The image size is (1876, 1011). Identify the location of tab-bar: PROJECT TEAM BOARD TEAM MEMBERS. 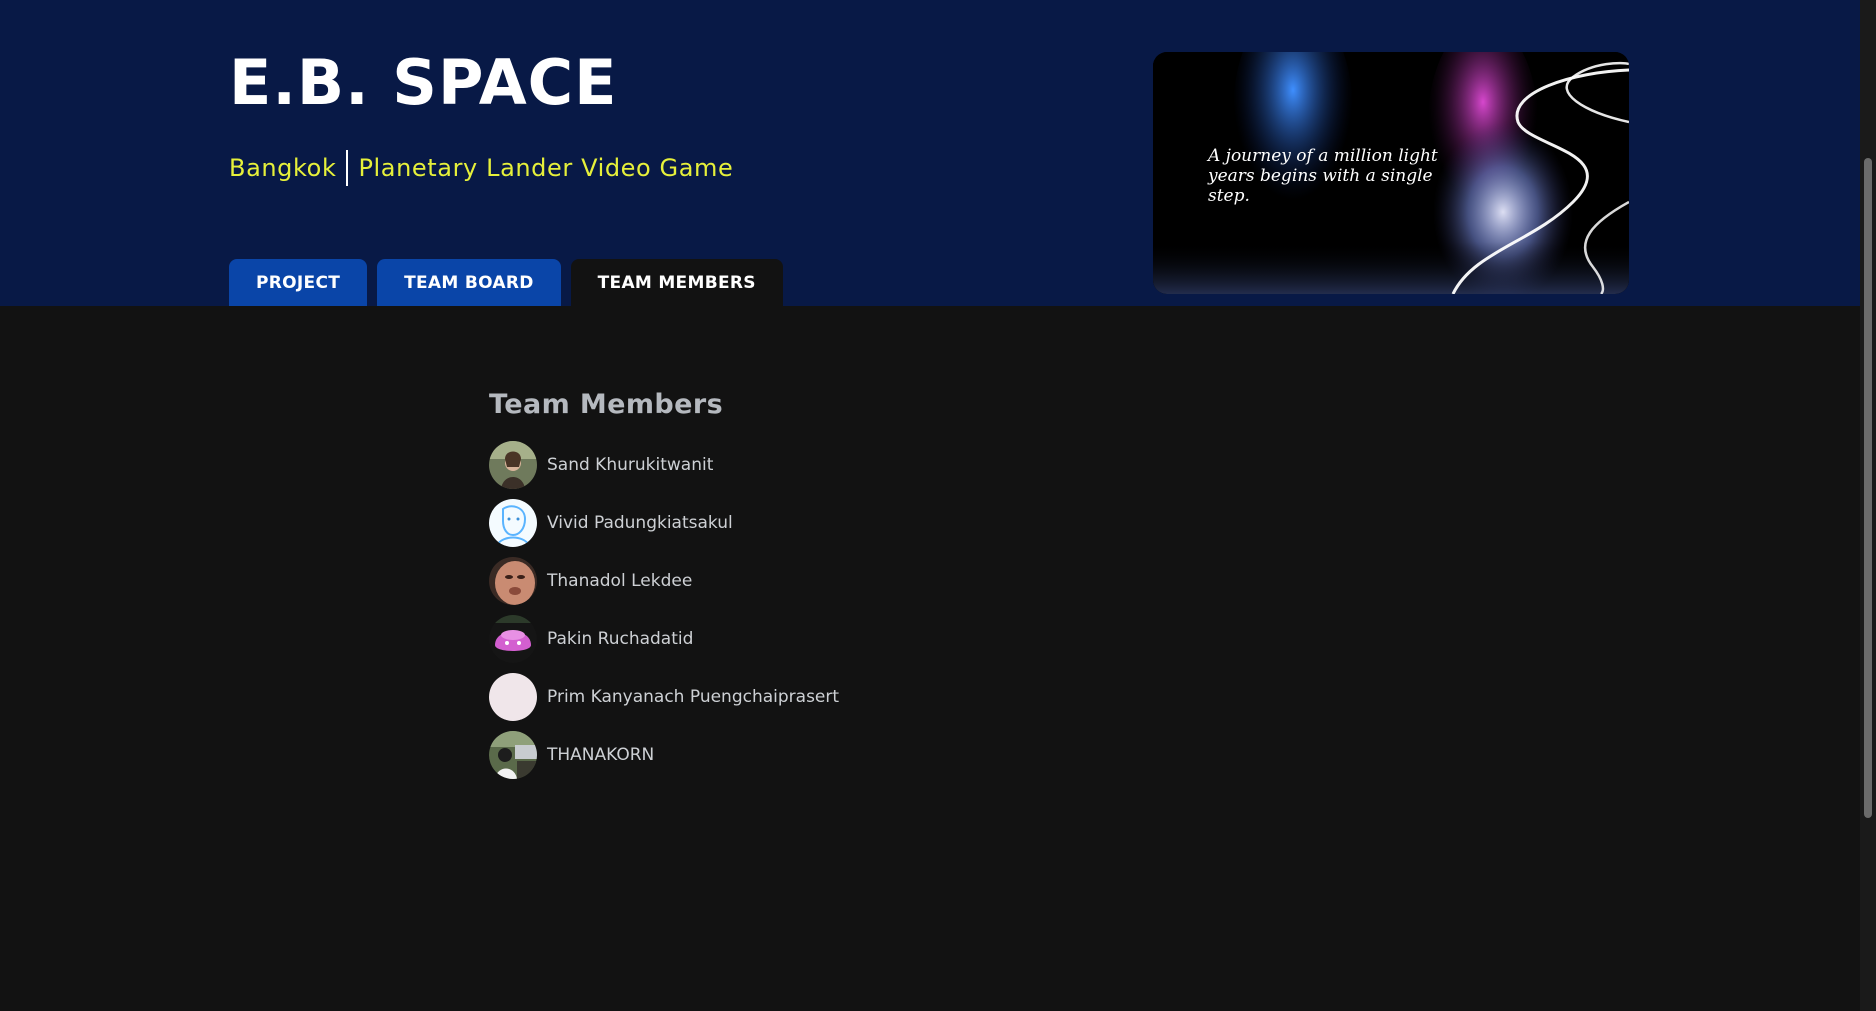
(506, 282).